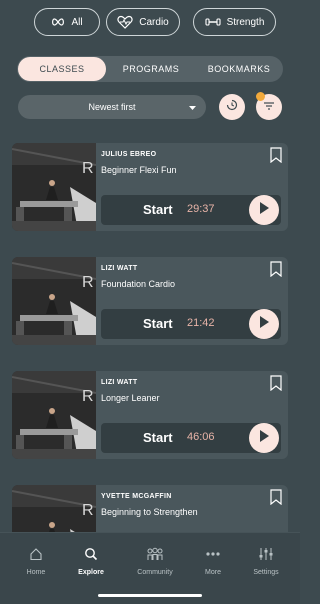 This screenshot has height=604, width=320. I want to click on sort-dropdown: Newest first, so click(112, 107).